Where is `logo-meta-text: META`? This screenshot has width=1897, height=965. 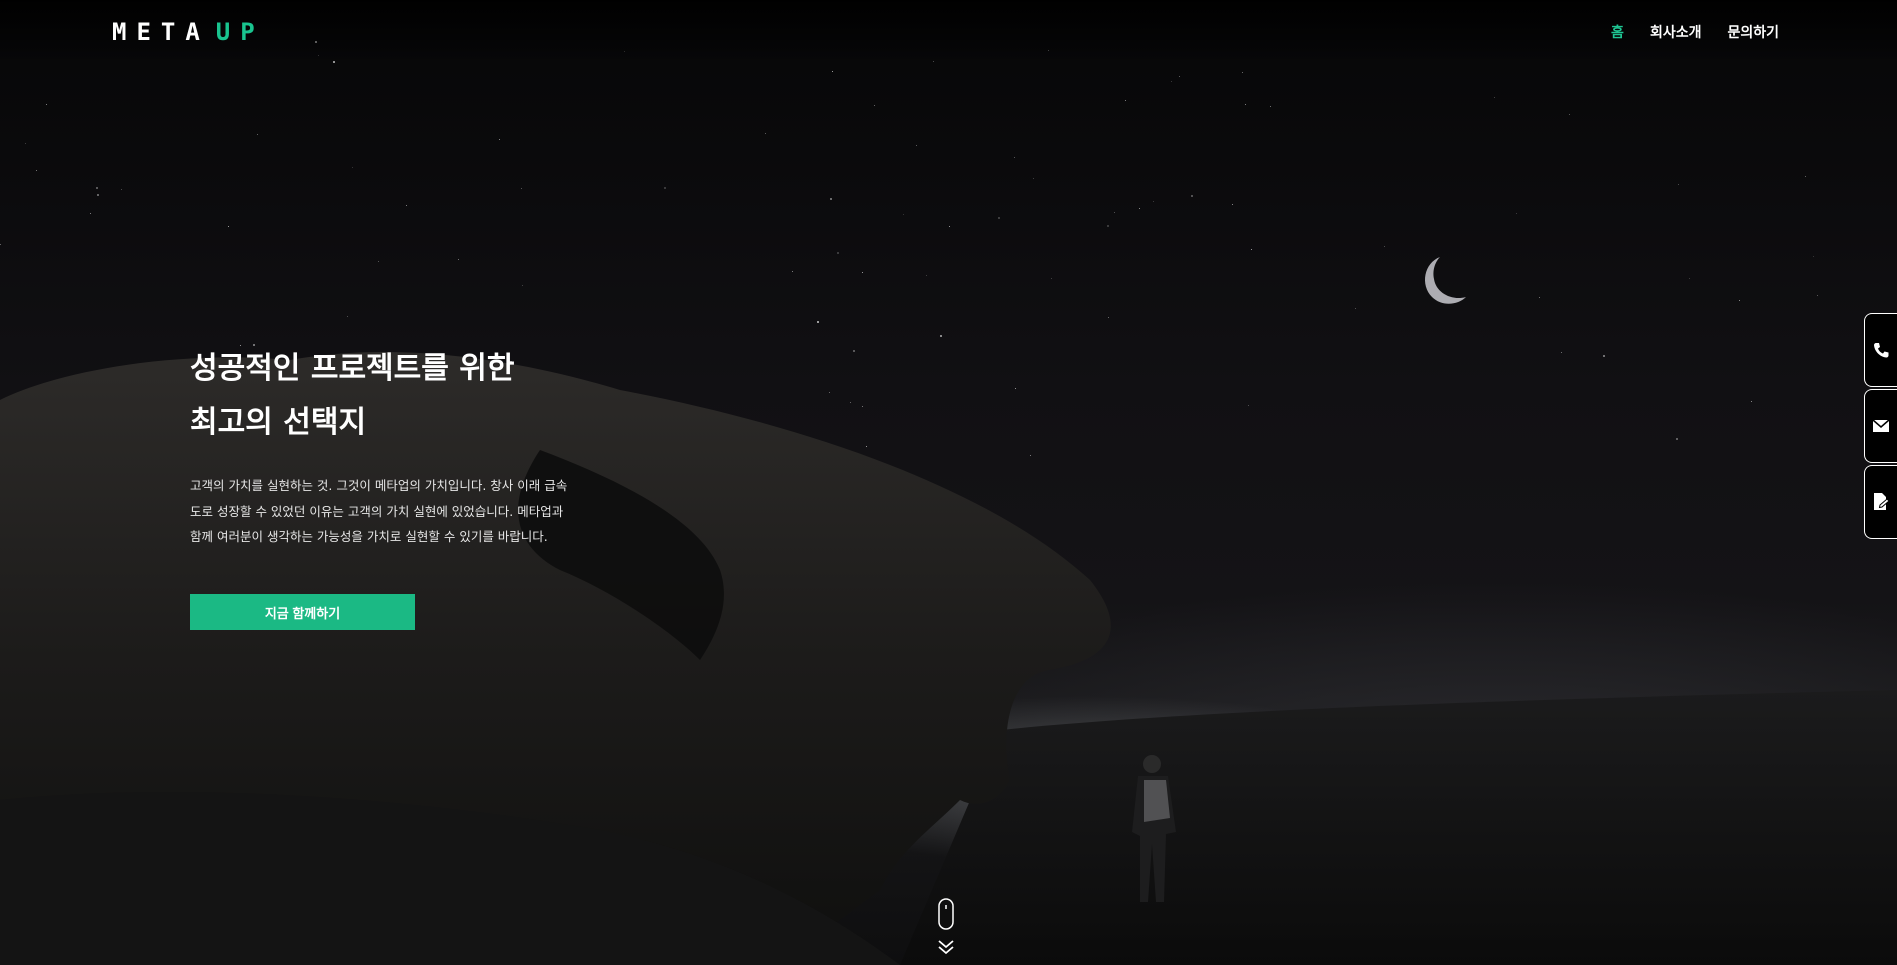 logo-meta-text: META is located at coordinates (161, 32).